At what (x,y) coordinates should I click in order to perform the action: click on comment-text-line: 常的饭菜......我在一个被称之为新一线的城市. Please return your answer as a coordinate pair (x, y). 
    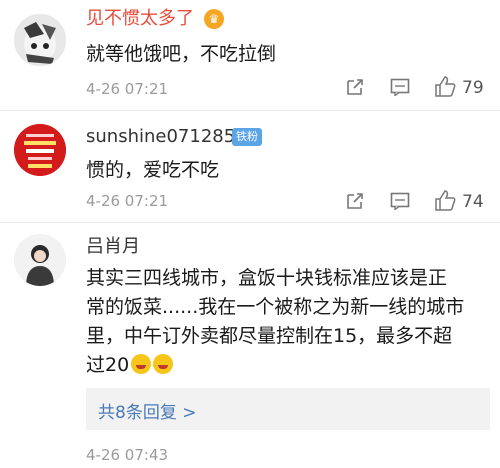
    Looking at the image, I should click on (275, 307).